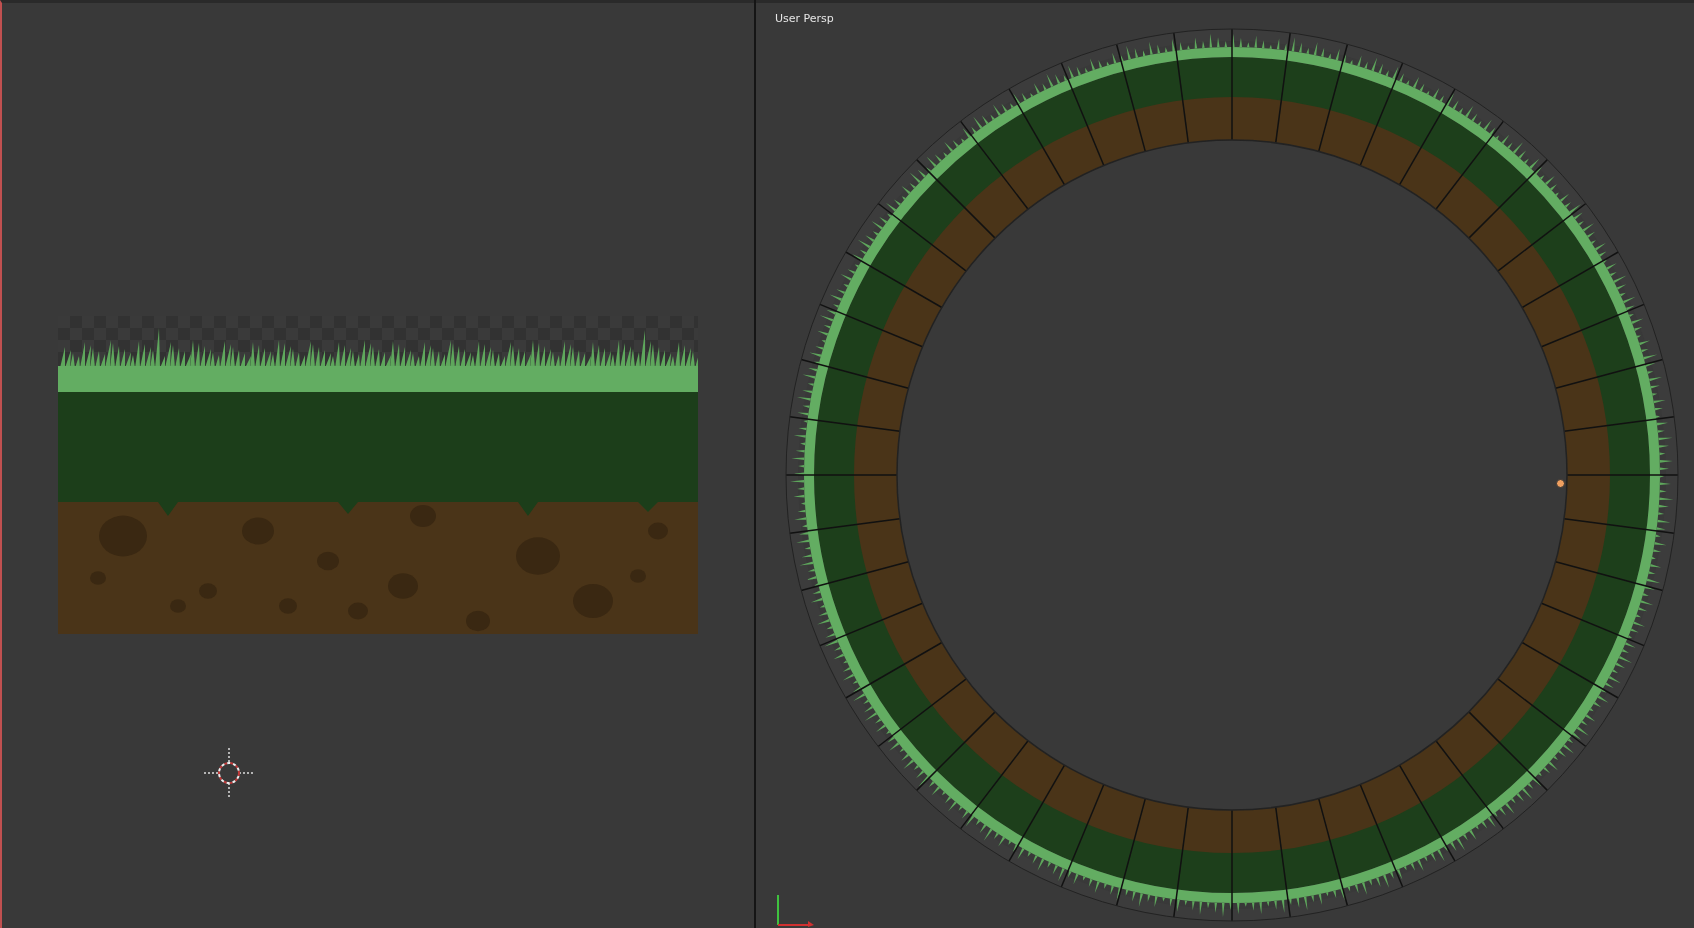 This screenshot has width=1694, height=928. I want to click on pivot-point-icon, so click(1560, 483).